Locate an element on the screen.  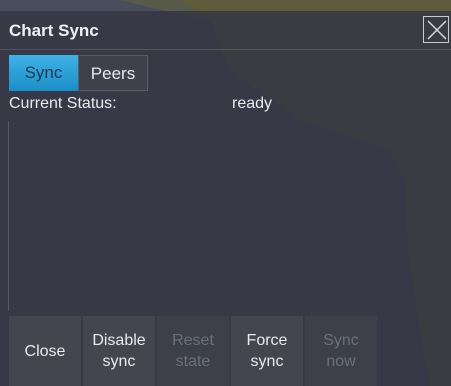
divider is located at coordinates (8, 216).